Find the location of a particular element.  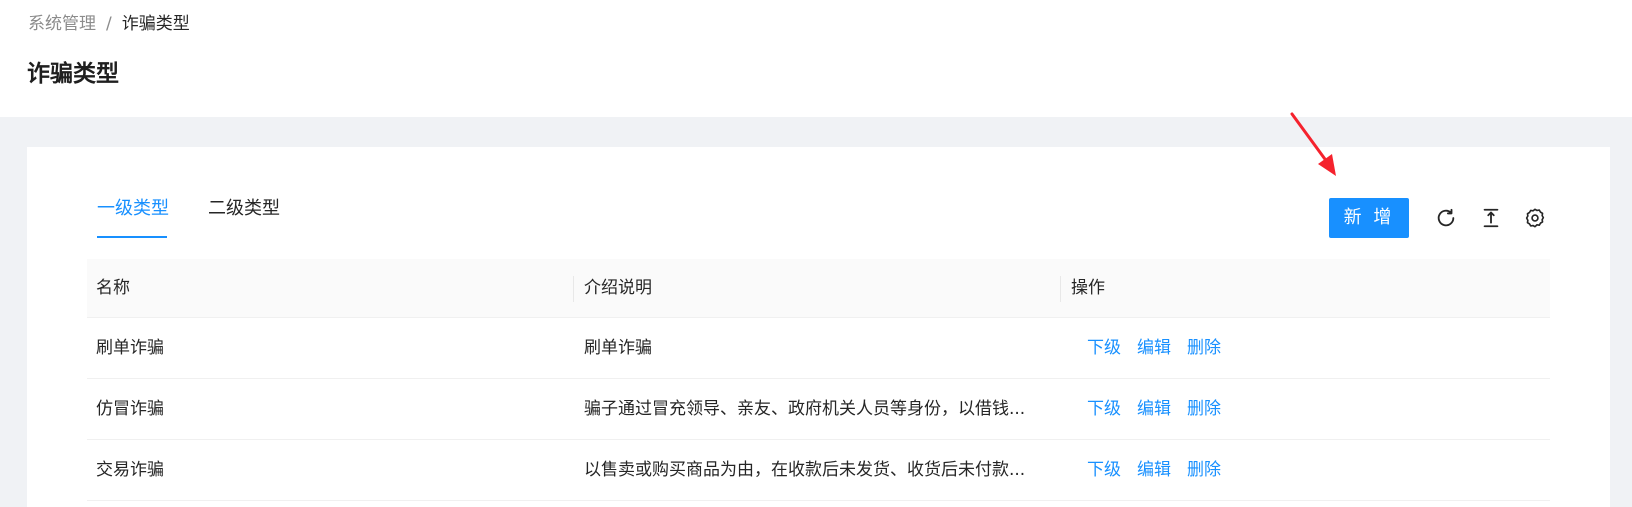

column-height-icon is located at coordinates (1491, 218).